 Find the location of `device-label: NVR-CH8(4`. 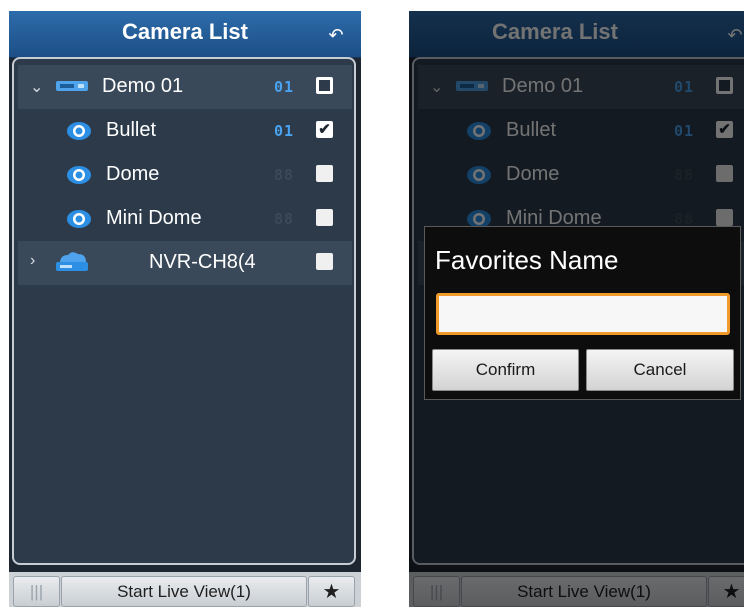

device-label: NVR-CH8(4 is located at coordinates (202, 262).